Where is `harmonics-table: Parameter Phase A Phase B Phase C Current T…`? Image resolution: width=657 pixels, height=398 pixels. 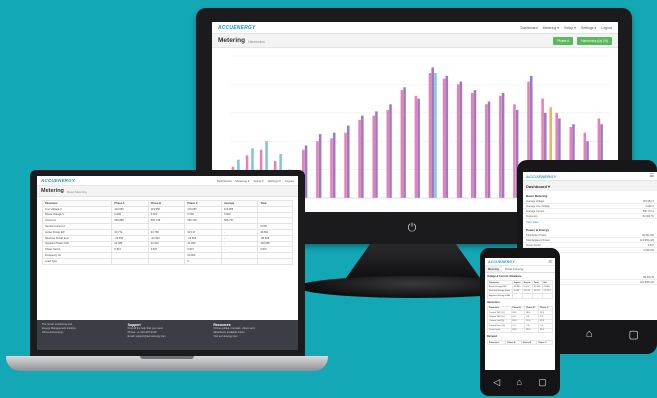
harmonics-table: Parameter Phase A Phase B Phase C Current T… is located at coordinates (520, 319).